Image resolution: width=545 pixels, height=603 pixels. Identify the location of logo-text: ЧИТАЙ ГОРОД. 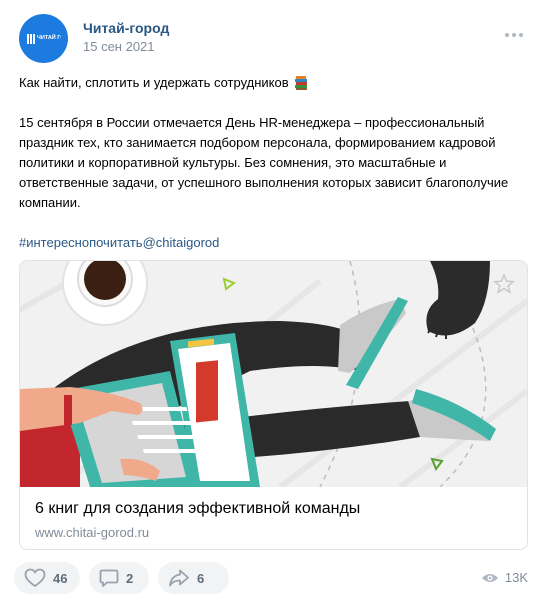
(49, 37).